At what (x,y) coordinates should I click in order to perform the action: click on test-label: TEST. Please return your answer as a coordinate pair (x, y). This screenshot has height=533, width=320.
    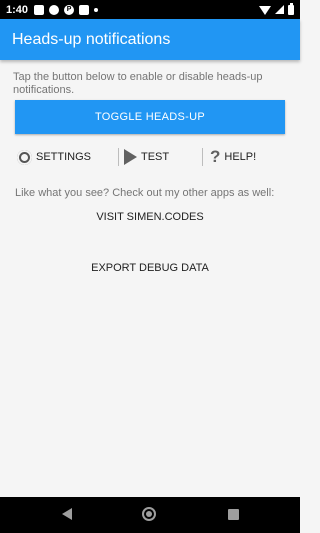
    Looking at the image, I should click on (155, 157).